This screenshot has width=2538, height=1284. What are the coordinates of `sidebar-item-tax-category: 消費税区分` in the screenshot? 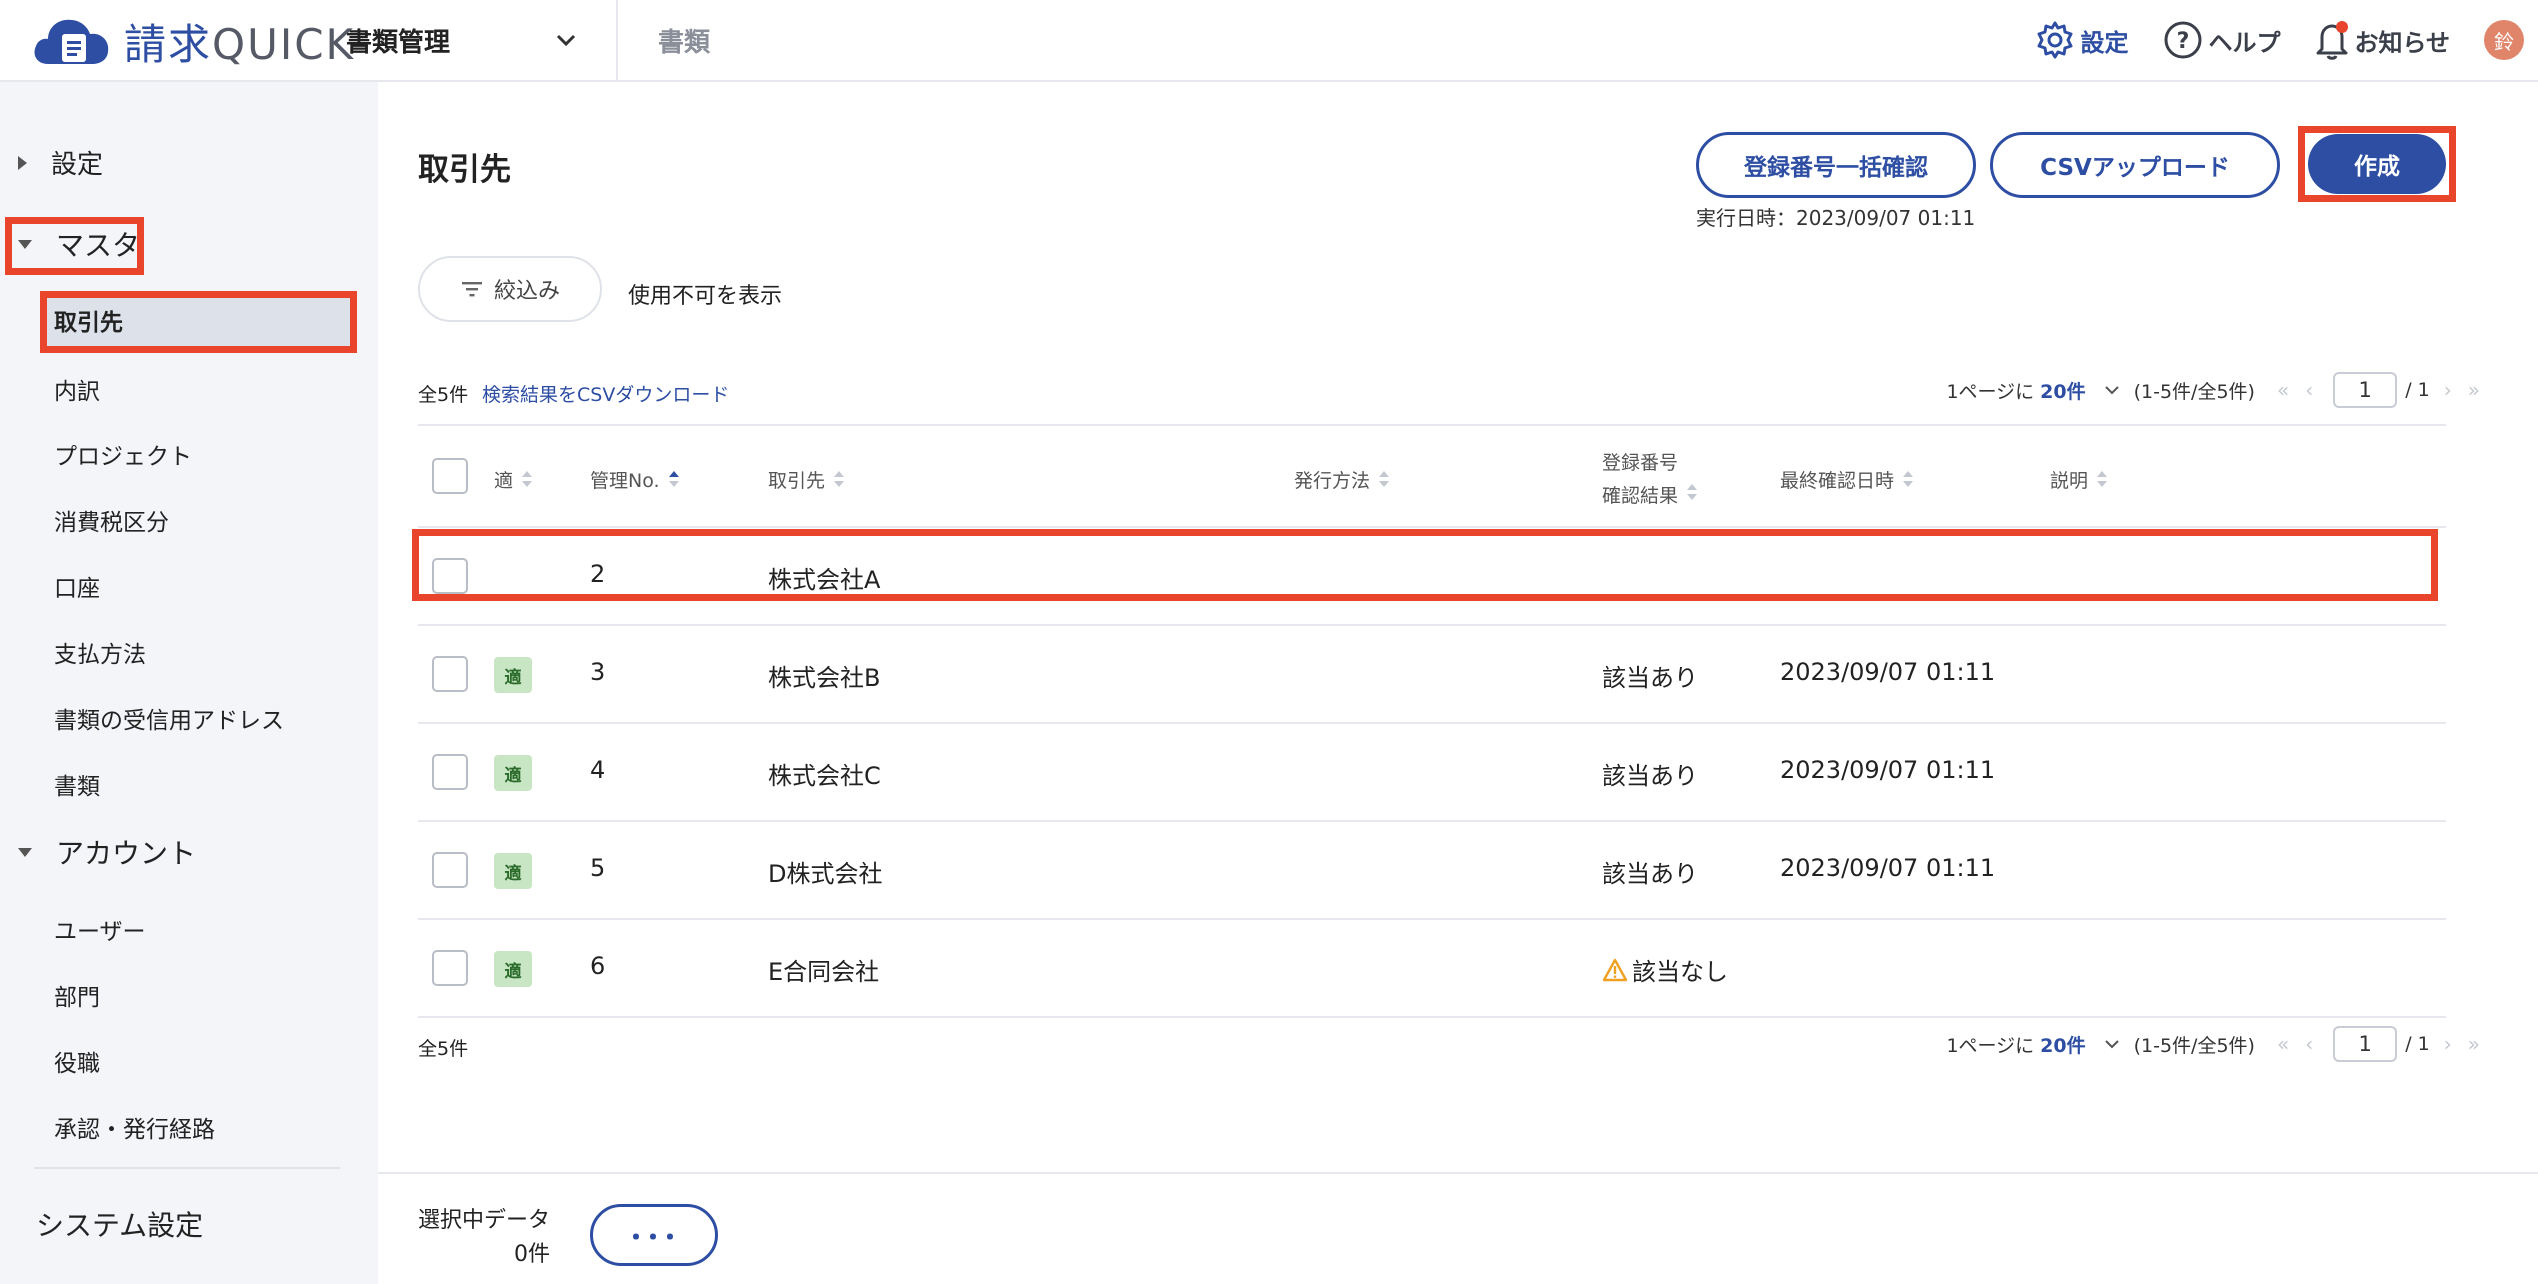 It's located at (111, 520).